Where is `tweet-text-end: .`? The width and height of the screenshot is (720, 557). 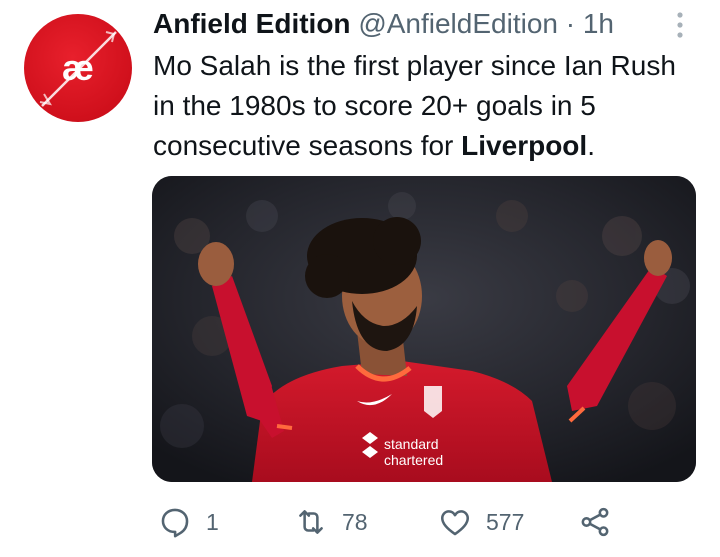 tweet-text-end: . is located at coordinates (591, 145).